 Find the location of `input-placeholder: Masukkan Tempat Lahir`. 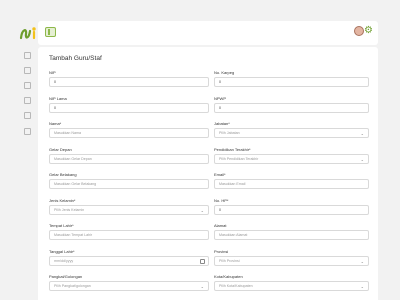

input-placeholder: Masukkan Tempat Lahir is located at coordinates (73, 235).